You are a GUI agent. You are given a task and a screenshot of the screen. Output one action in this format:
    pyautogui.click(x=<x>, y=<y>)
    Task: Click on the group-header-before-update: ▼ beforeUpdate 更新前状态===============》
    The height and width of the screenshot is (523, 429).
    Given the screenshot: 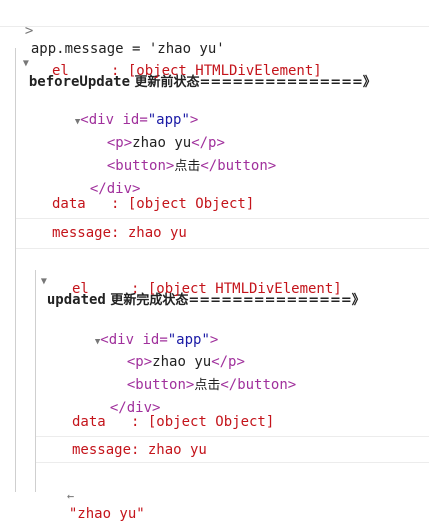 What is the action you would take?
    pyautogui.click(x=191, y=62)
    